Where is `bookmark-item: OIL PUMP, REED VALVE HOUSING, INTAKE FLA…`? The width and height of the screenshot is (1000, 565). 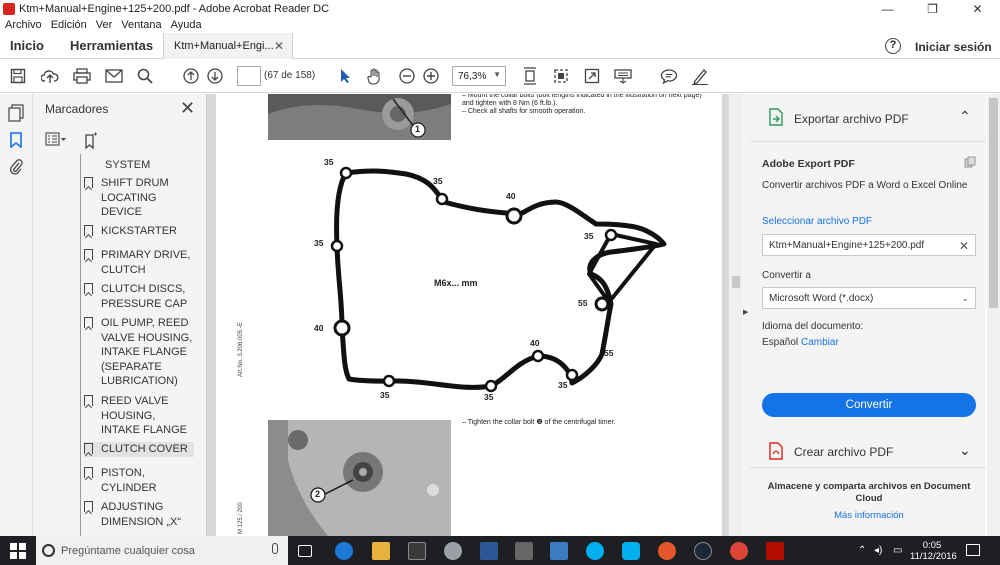
bookmark-item: OIL PUMP, REED VALVE HOUSING, INTAKE FLA… is located at coordinates (139, 352).